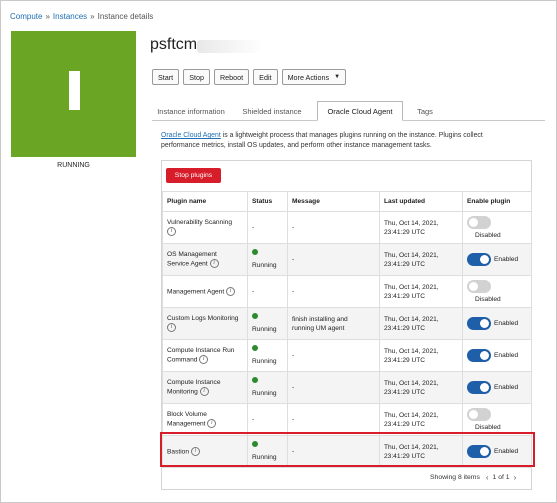  What do you see at coordinates (253, 291) in the screenshot?
I see `plugin-status: -` at bounding box center [253, 291].